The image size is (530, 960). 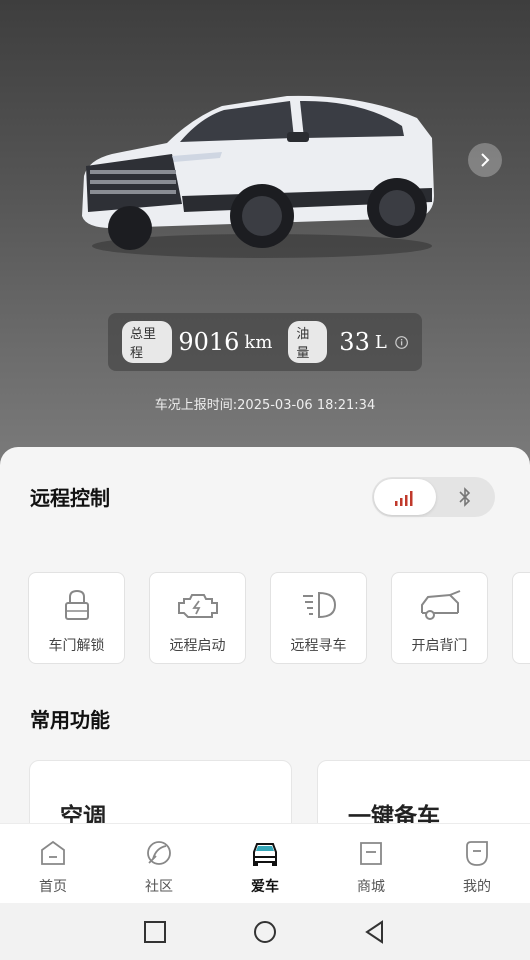 What do you see at coordinates (53, 852) in the screenshot?
I see `home-icon` at bounding box center [53, 852].